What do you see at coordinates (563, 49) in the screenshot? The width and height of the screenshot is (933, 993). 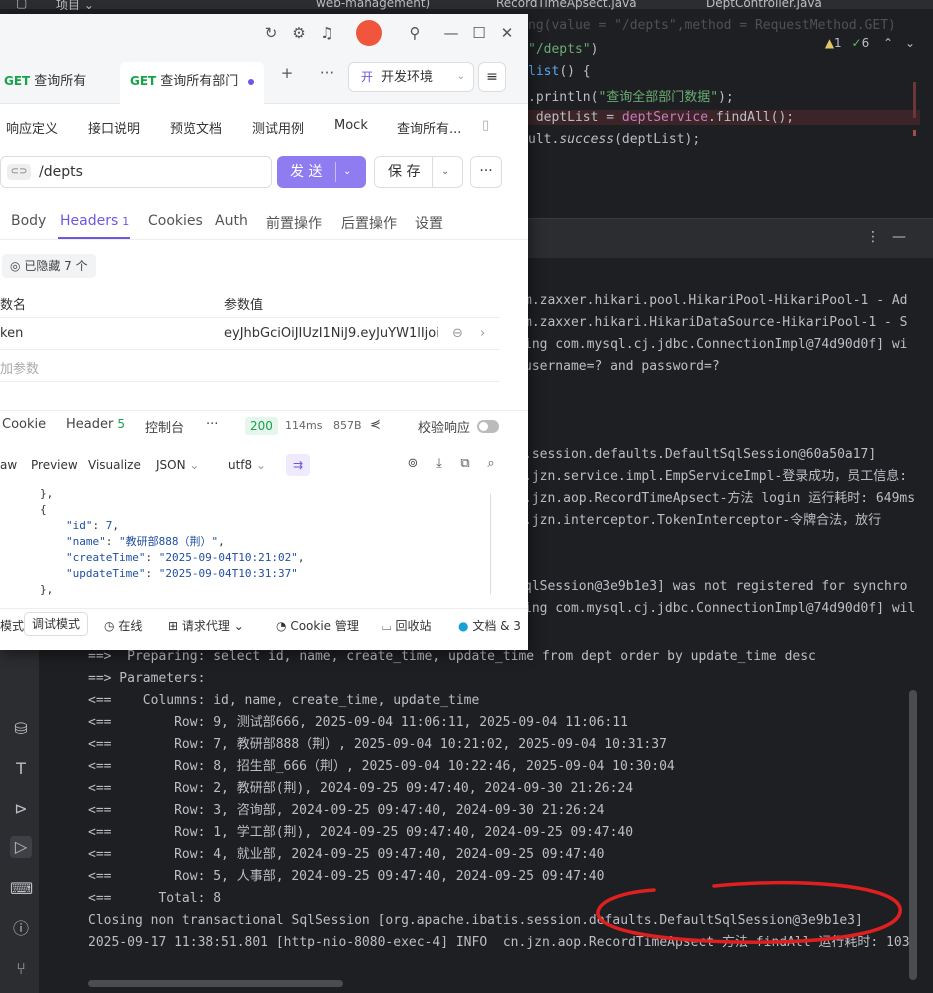 I see `code-line: "/depts")` at bounding box center [563, 49].